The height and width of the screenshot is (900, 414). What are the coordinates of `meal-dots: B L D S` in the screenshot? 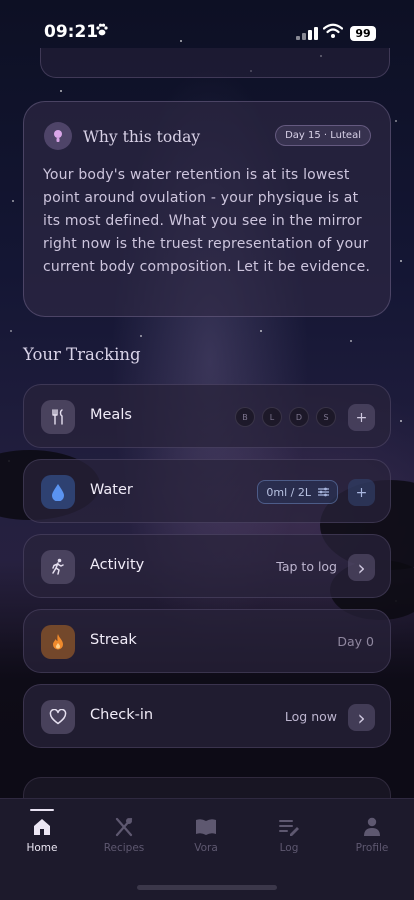 It's located at (285, 417).